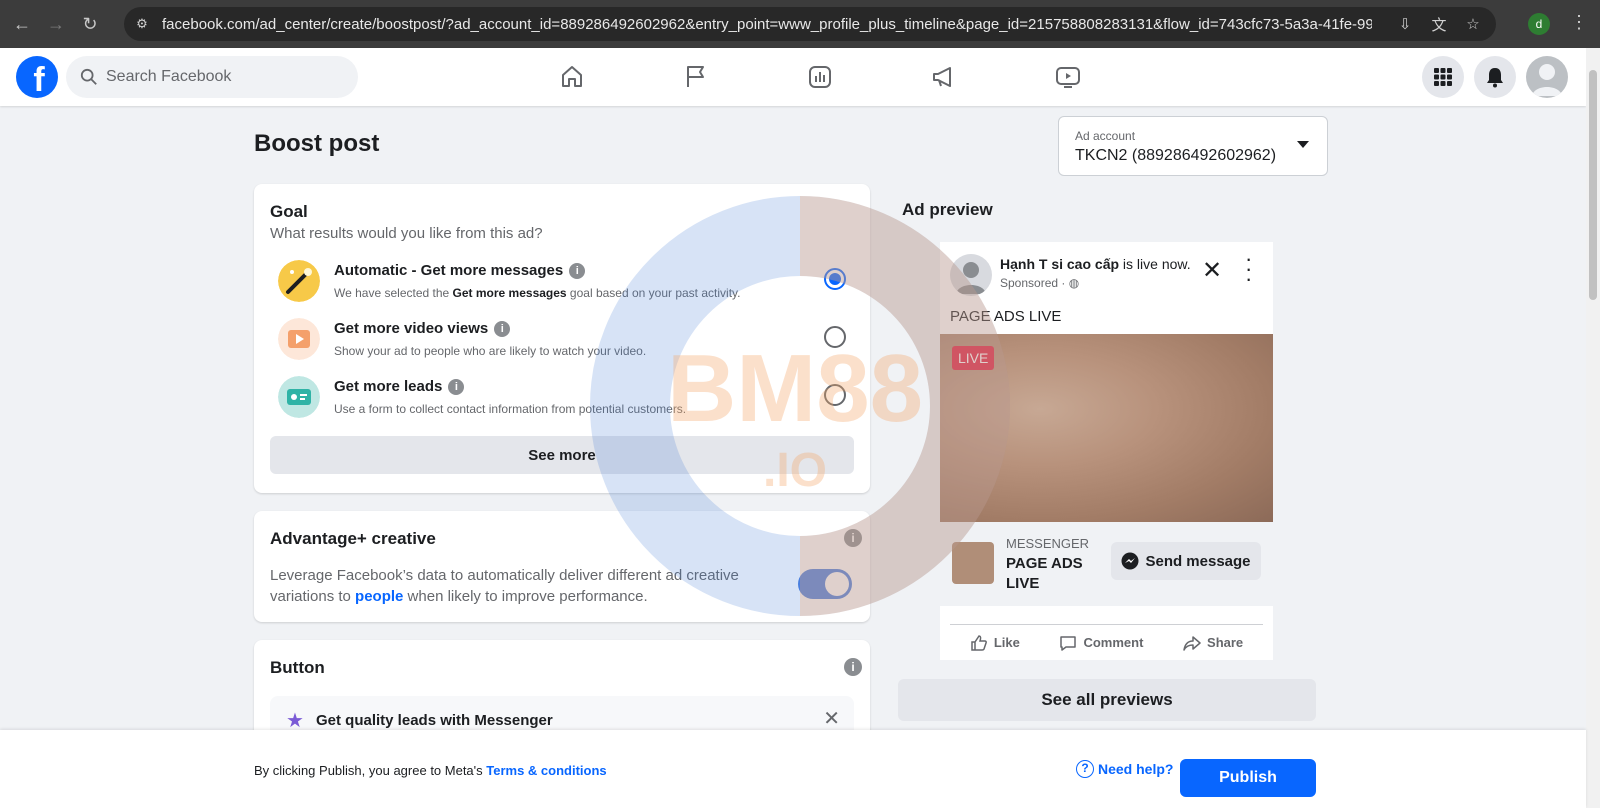  What do you see at coordinates (289, 211) in the screenshot?
I see `goal-title: Goal` at bounding box center [289, 211].